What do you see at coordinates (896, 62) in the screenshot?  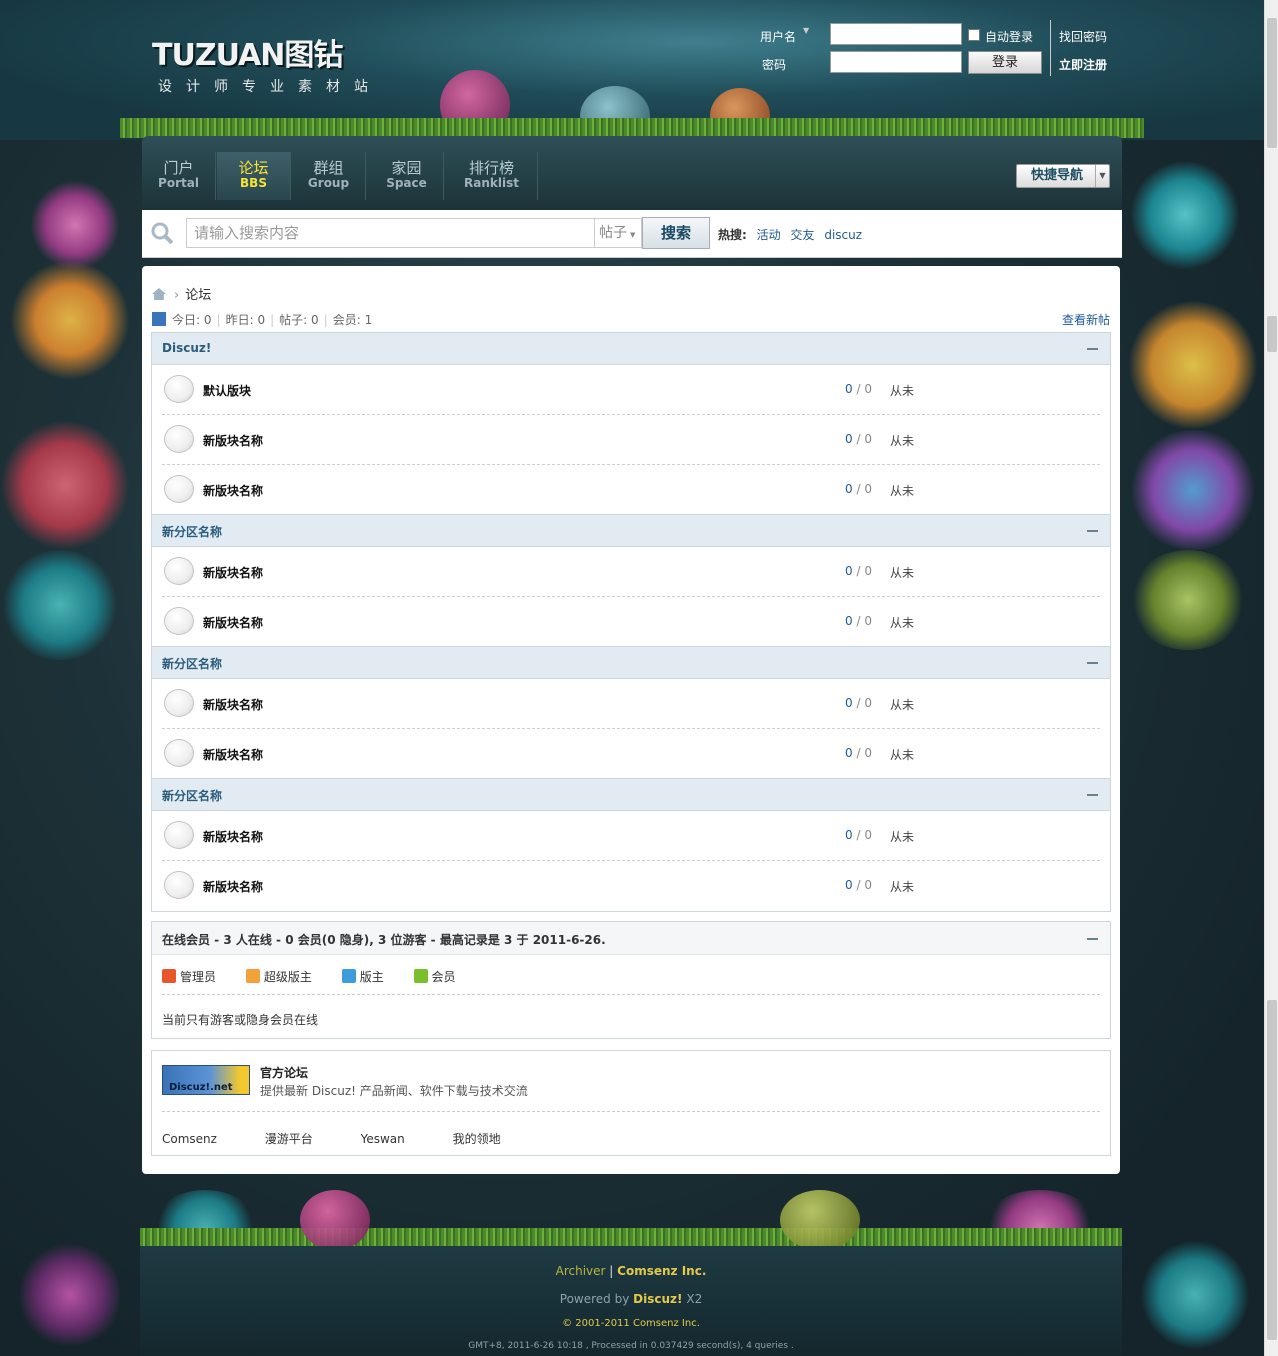 I see `password-input` at bounding box center [896, 62].